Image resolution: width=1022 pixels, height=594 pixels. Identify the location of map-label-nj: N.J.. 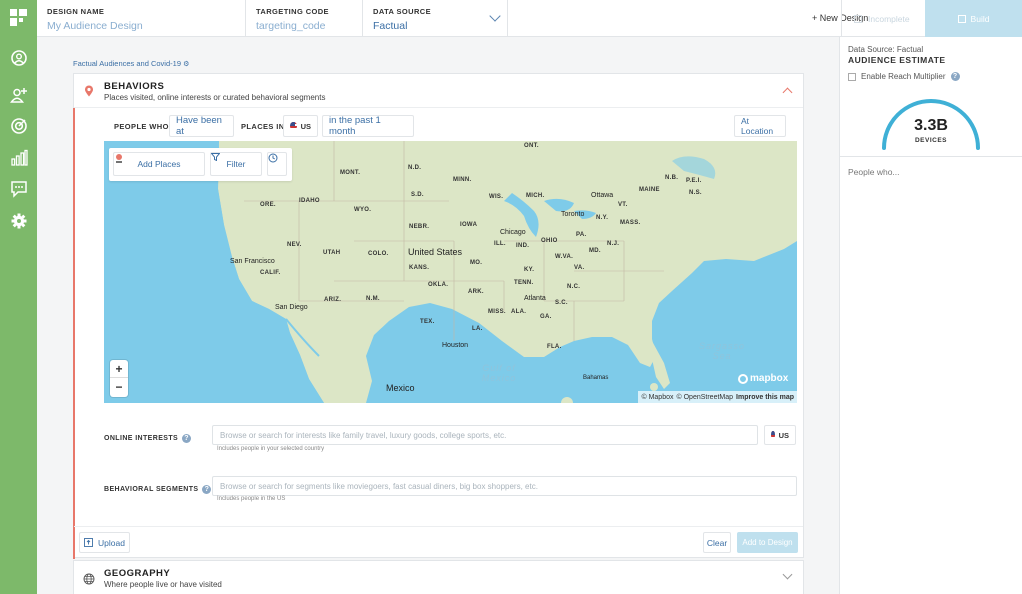
(613, 244).